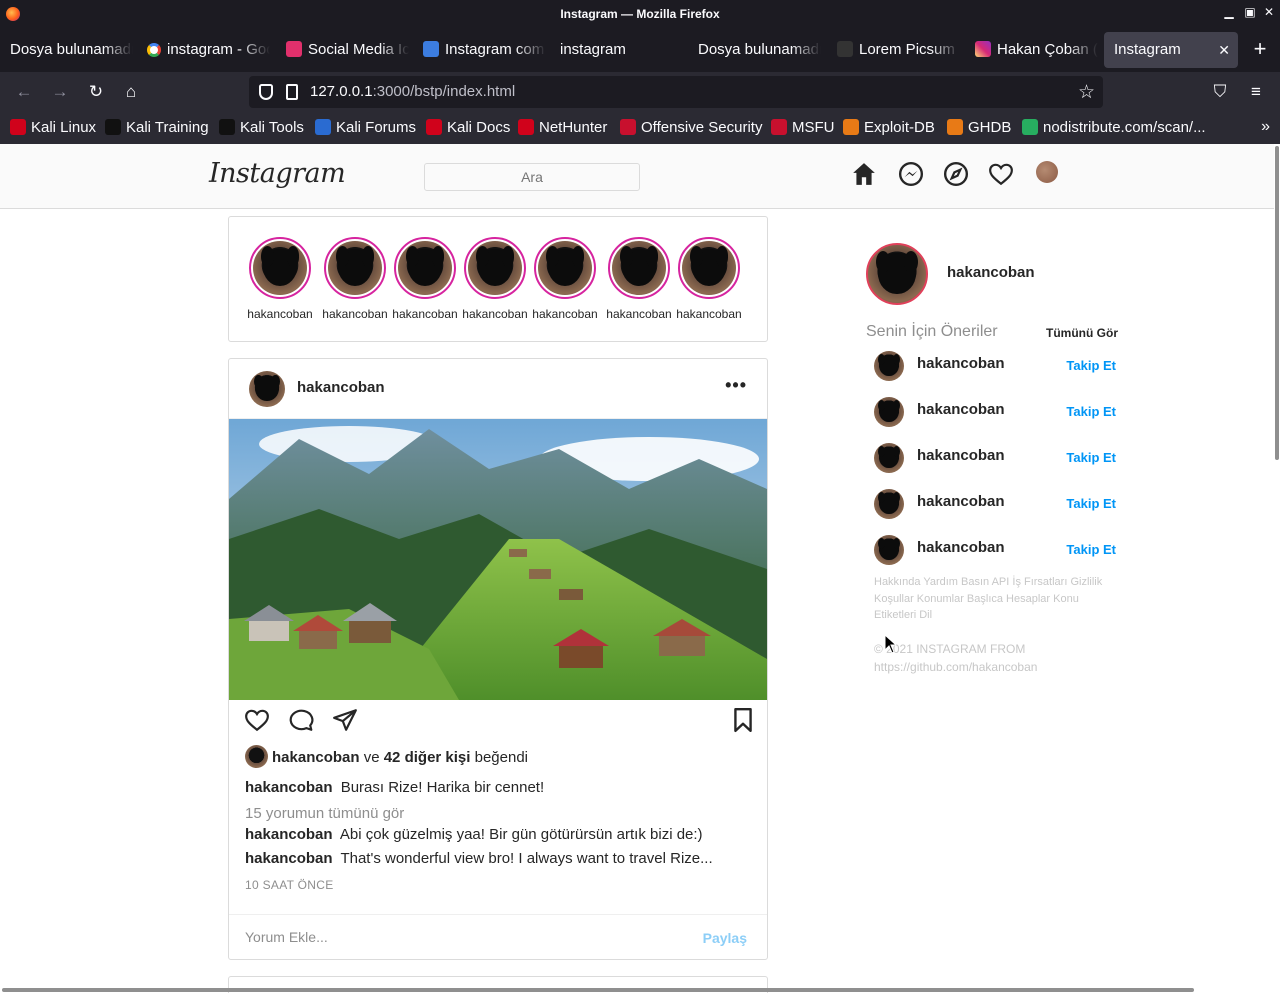  Describe the element at coordinates (289, 885) in the screenshot. I see `post-timestamp: 10 SAAT ÖNCE` at that location.